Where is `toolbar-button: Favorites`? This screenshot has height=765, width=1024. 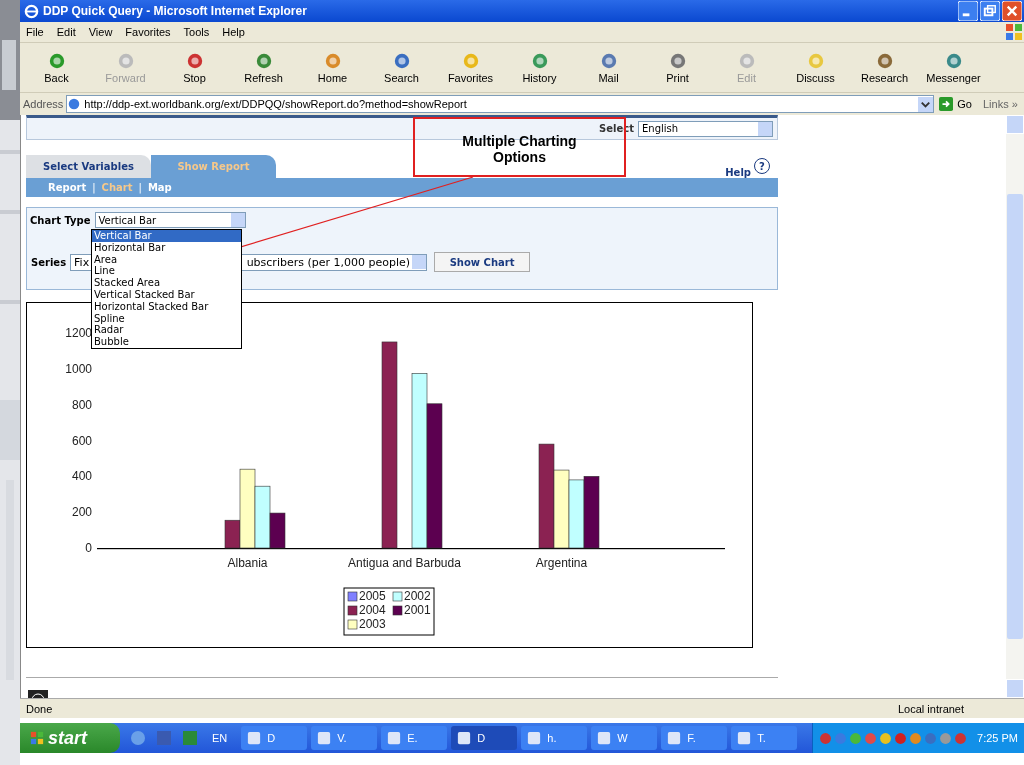
toolbar-button: Favorites is located at coordinates (470, 67).